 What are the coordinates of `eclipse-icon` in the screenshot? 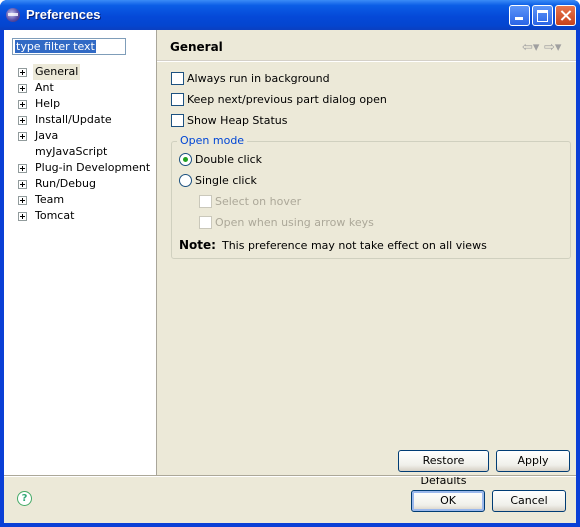 It's located at (13, 15).